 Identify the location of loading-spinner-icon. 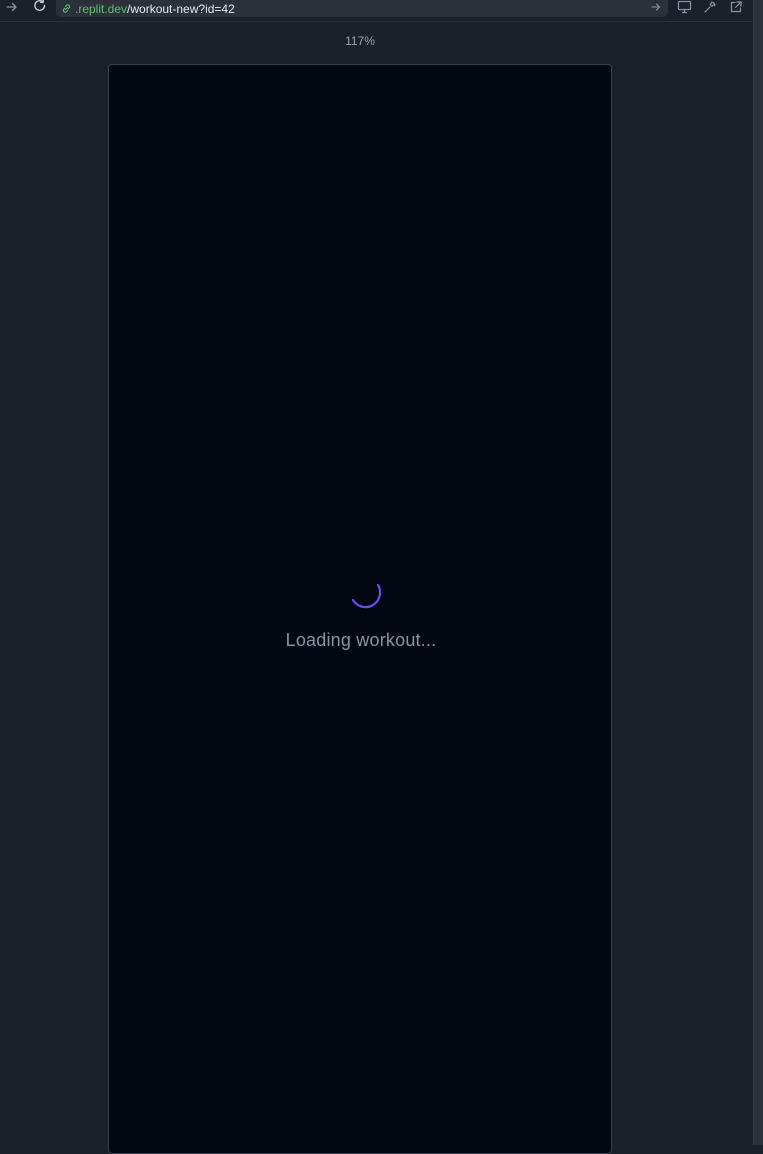
(366, 596).